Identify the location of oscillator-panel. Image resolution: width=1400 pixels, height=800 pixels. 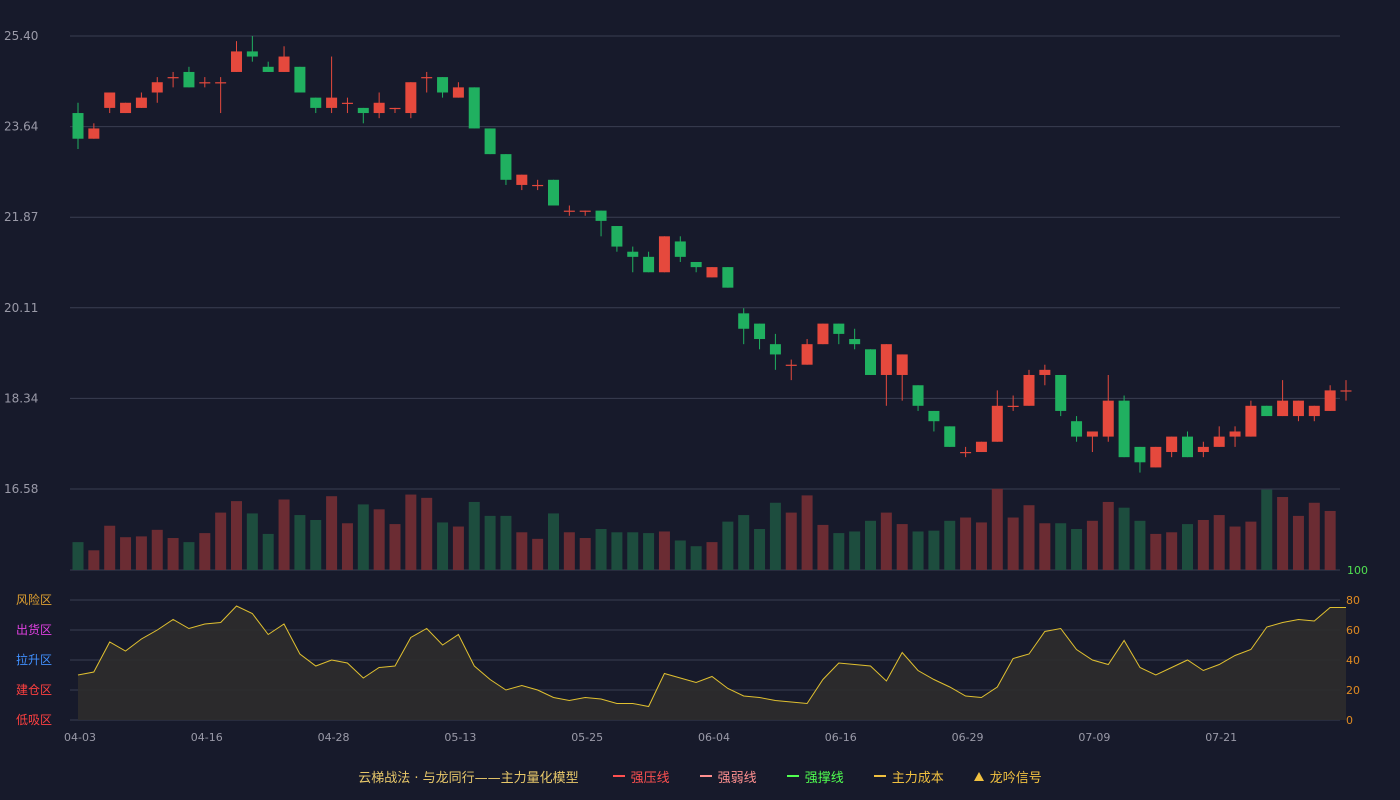
(711, 662).